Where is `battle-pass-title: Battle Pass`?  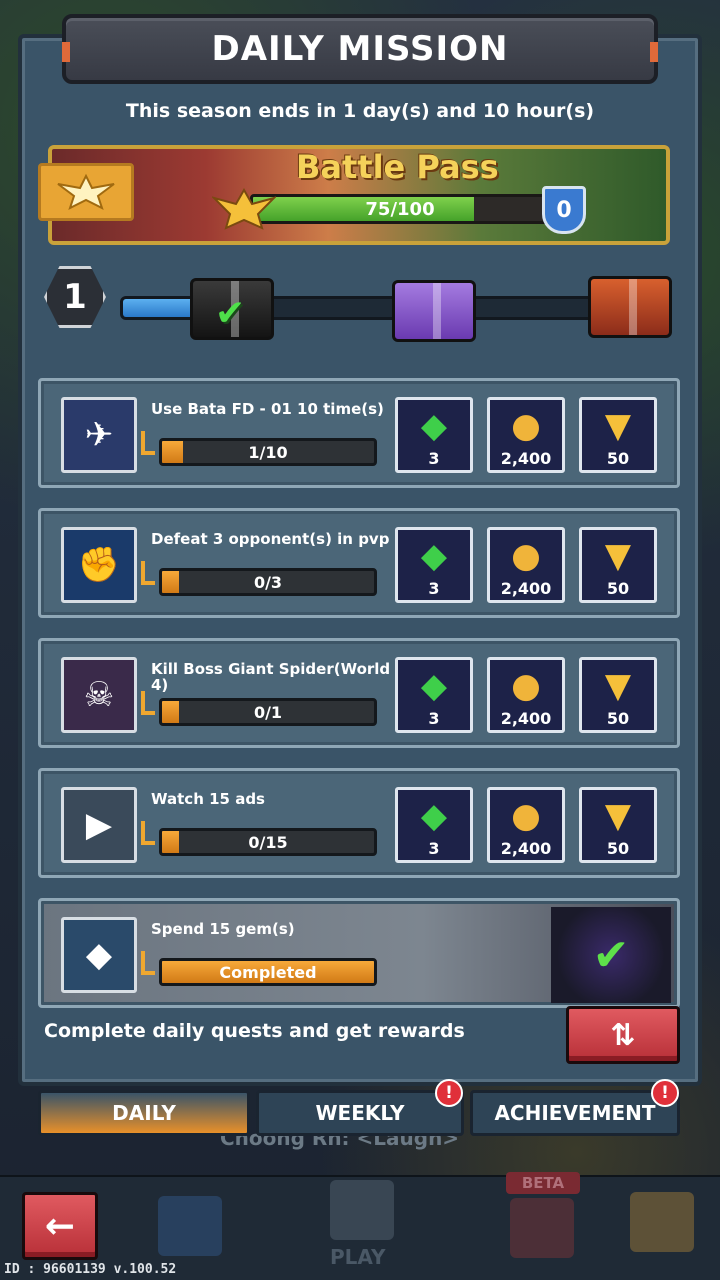 battle-pass-title: Battle Pass is located at coordinates (397, 167).